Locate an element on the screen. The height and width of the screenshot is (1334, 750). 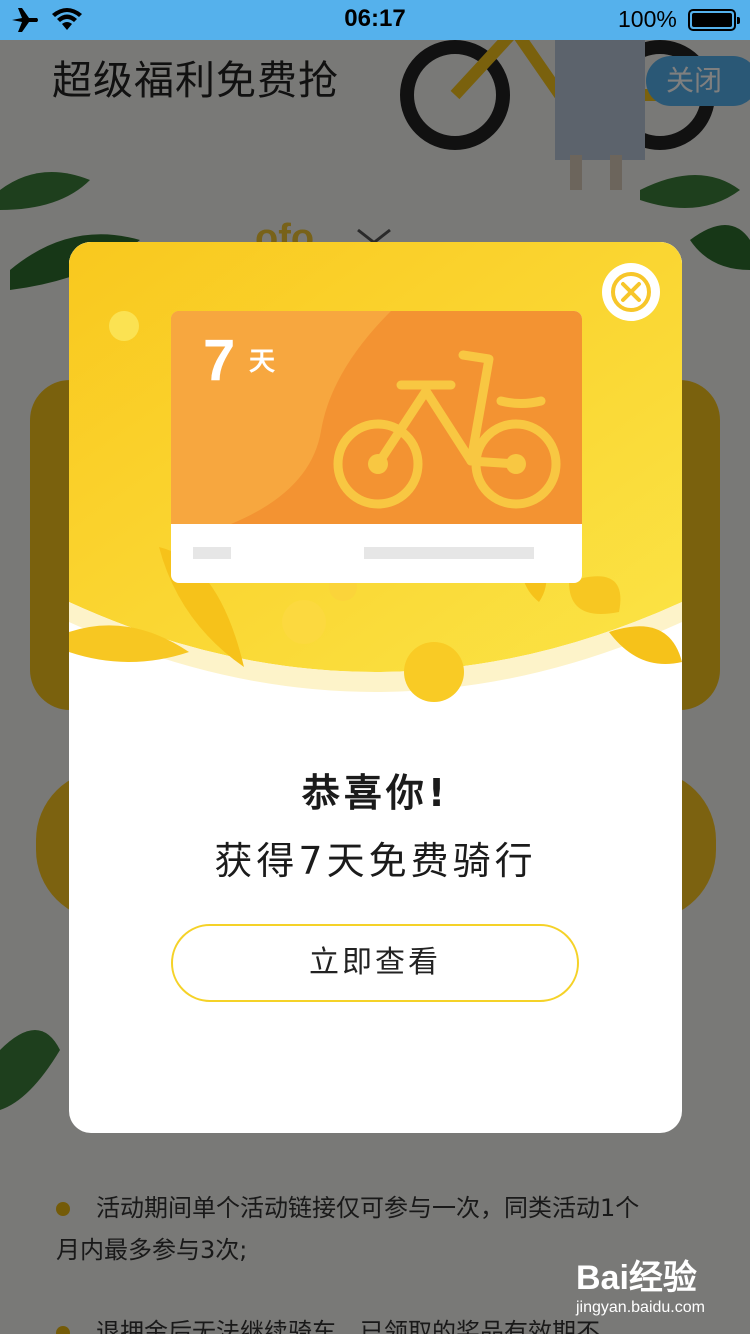
card-days-unit: 天 is located at coordinates (262, 362).